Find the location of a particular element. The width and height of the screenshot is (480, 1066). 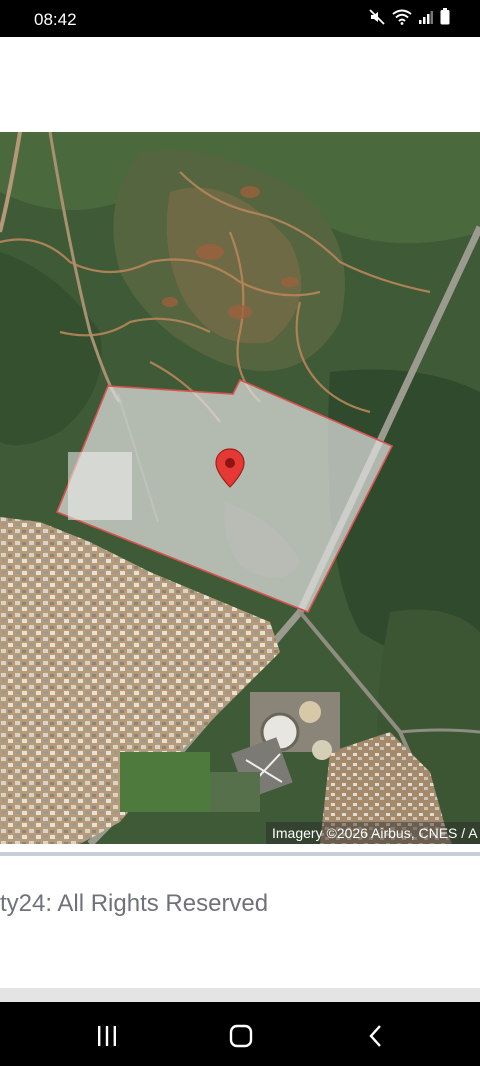

home-icon is located at coordinates (241, 1036).